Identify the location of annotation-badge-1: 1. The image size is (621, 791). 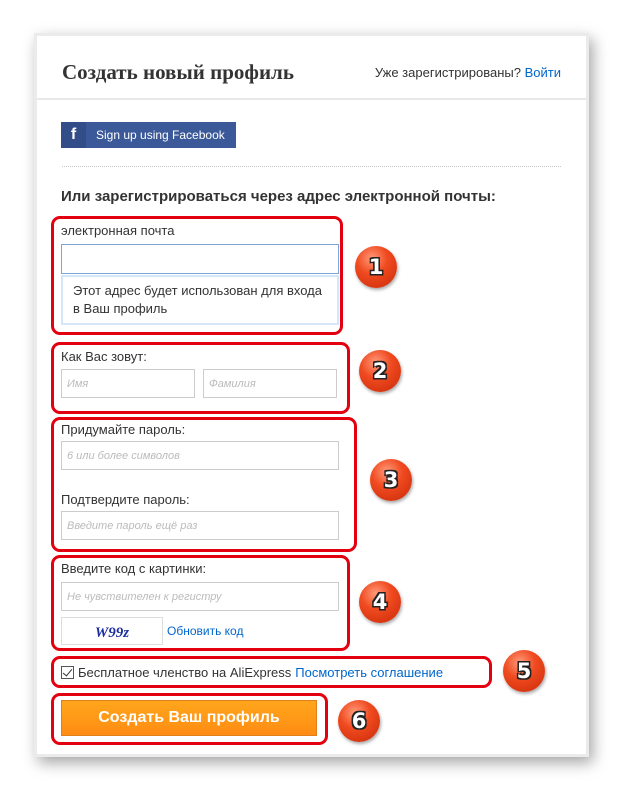
(376, 267).